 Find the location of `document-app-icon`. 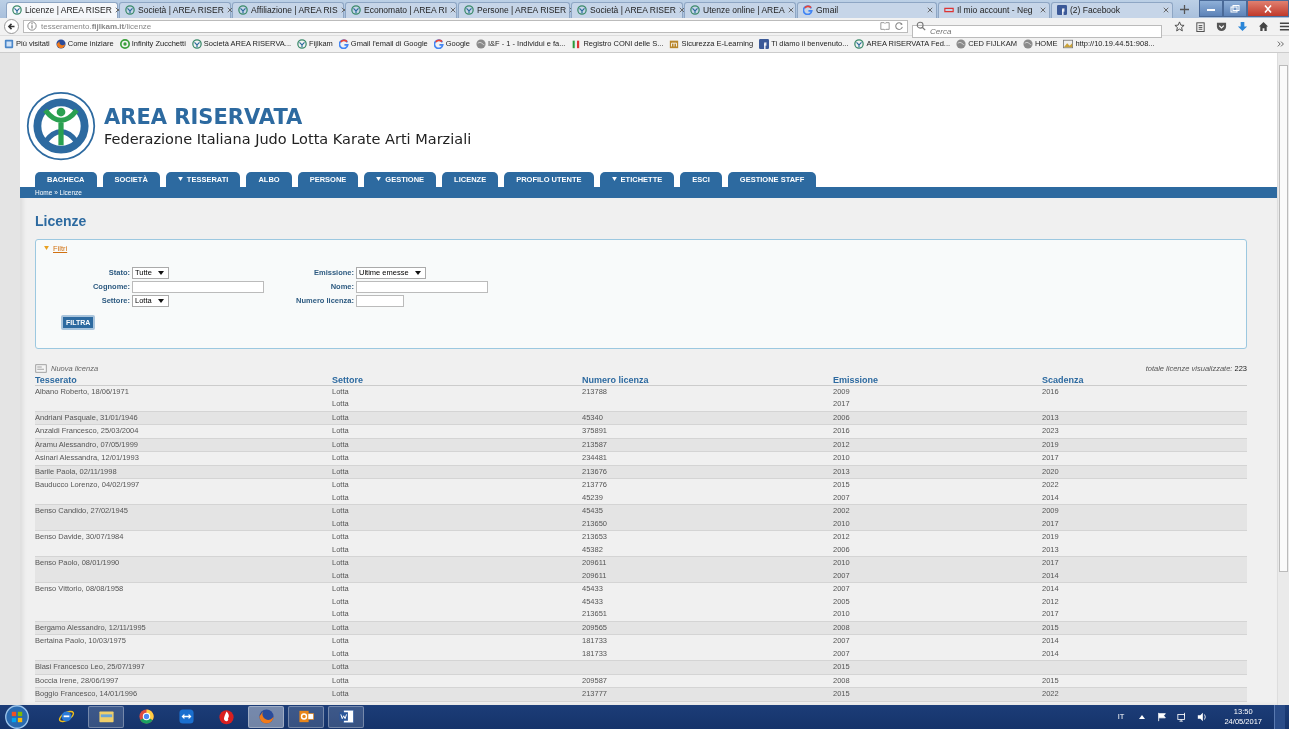

document-app-icon is located at coordinates (346, 717).